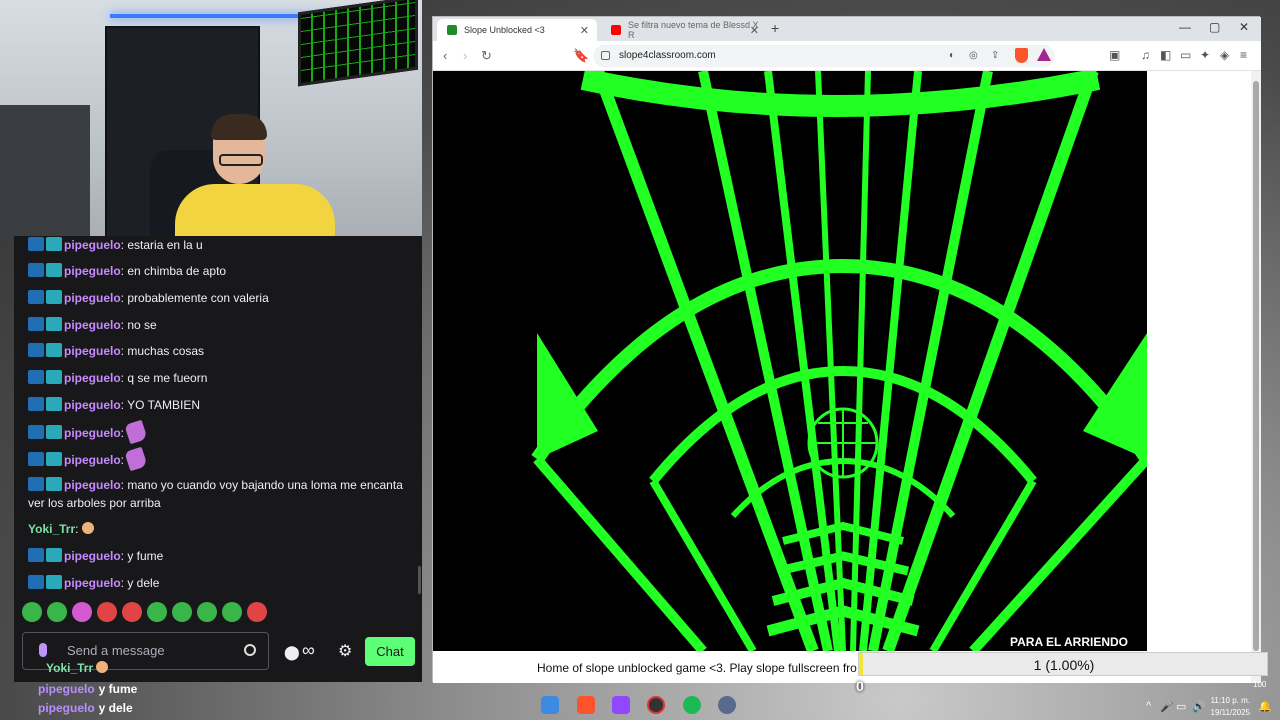 The height and width of the screenshot is (720, 1280). Describe the element at coordinates (87, 528) in the screenshot. I see `face-emote-icon` at that location.